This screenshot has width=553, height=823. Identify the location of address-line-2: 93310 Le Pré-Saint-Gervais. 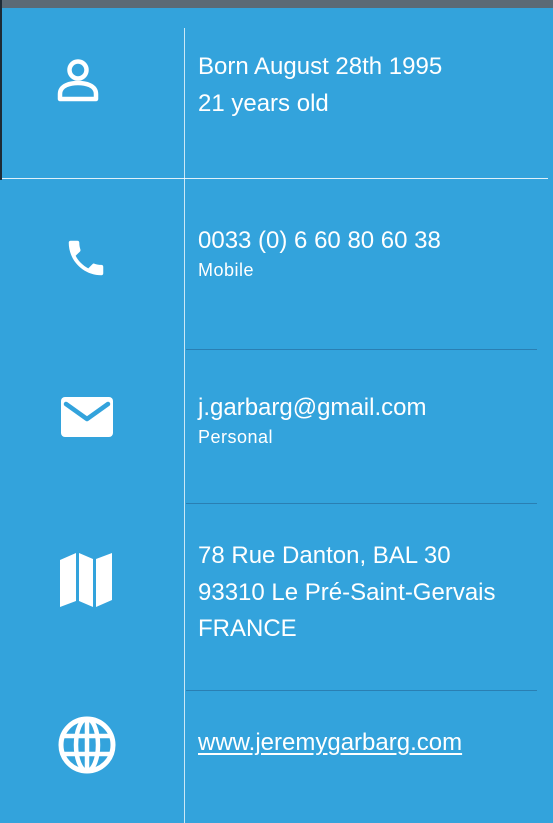
(347, 592).